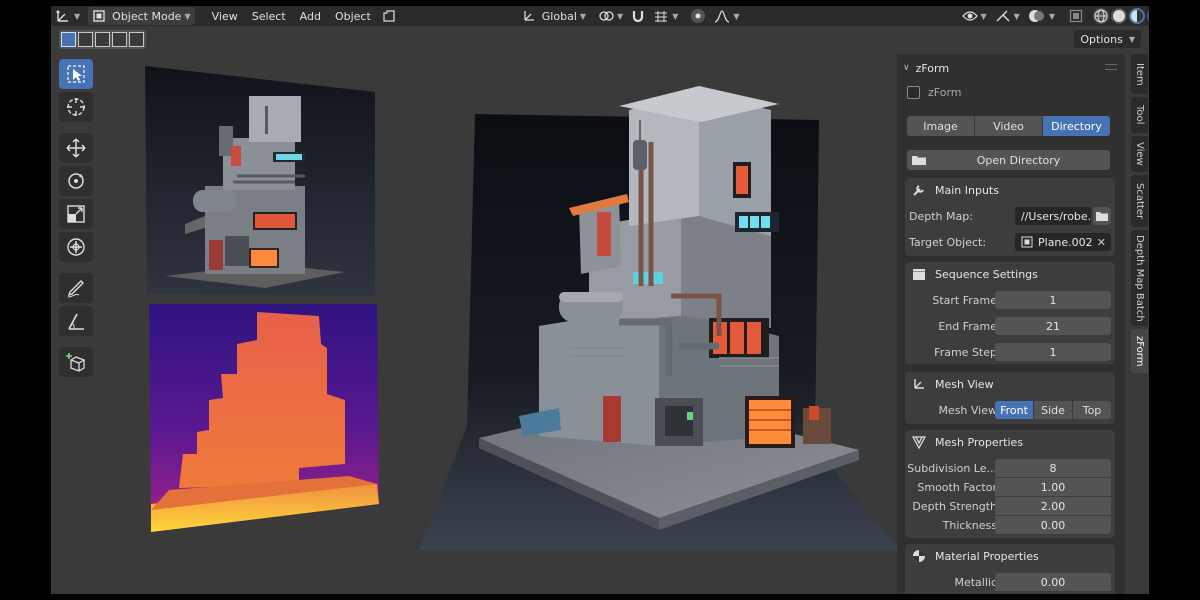  What do you see at coordinates (76, 321) in the screenshot?
I see `measure-tool` at bounding box center [76, 321].